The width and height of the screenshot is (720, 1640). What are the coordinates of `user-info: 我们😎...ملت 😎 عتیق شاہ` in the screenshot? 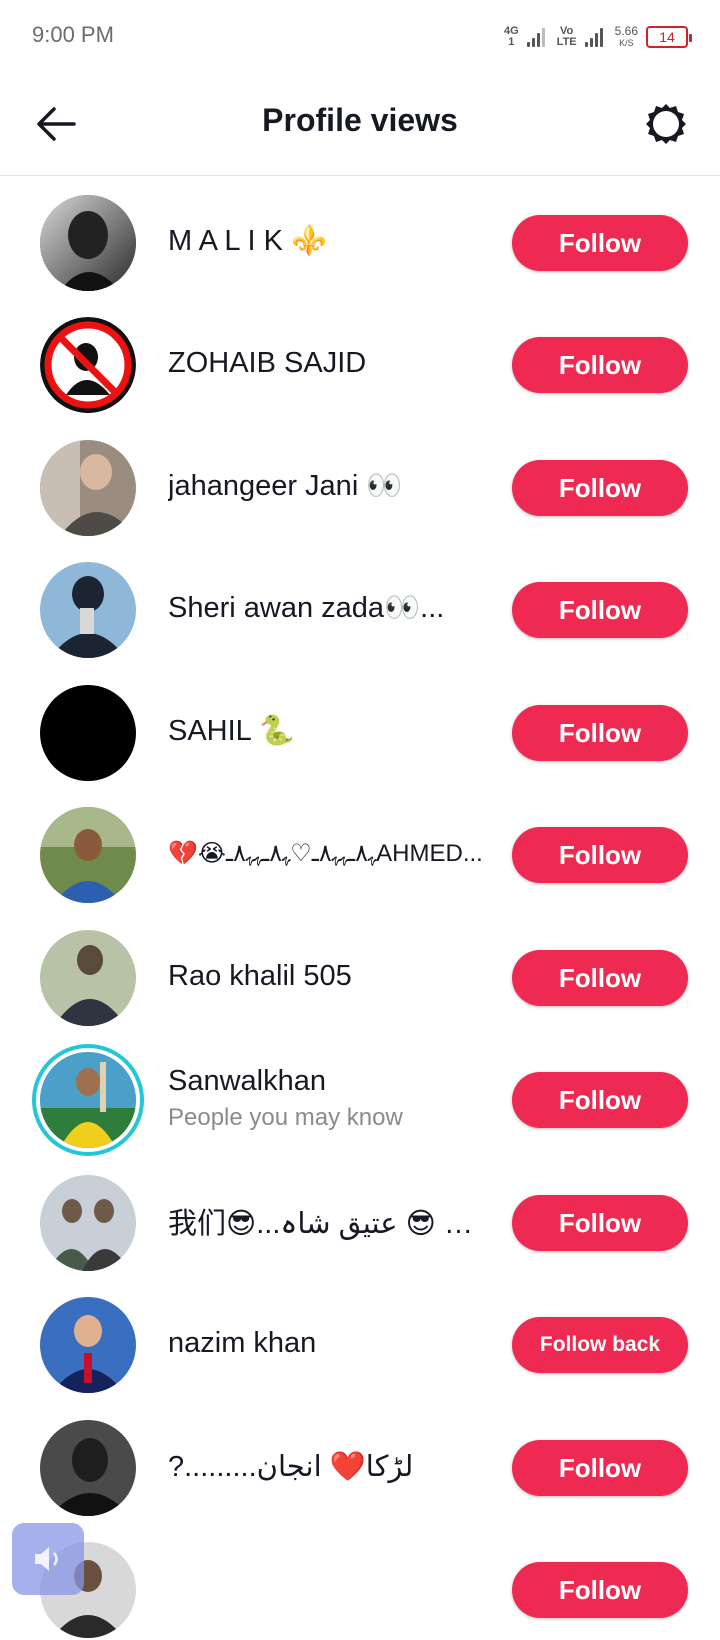 It's located at (328, 1221).